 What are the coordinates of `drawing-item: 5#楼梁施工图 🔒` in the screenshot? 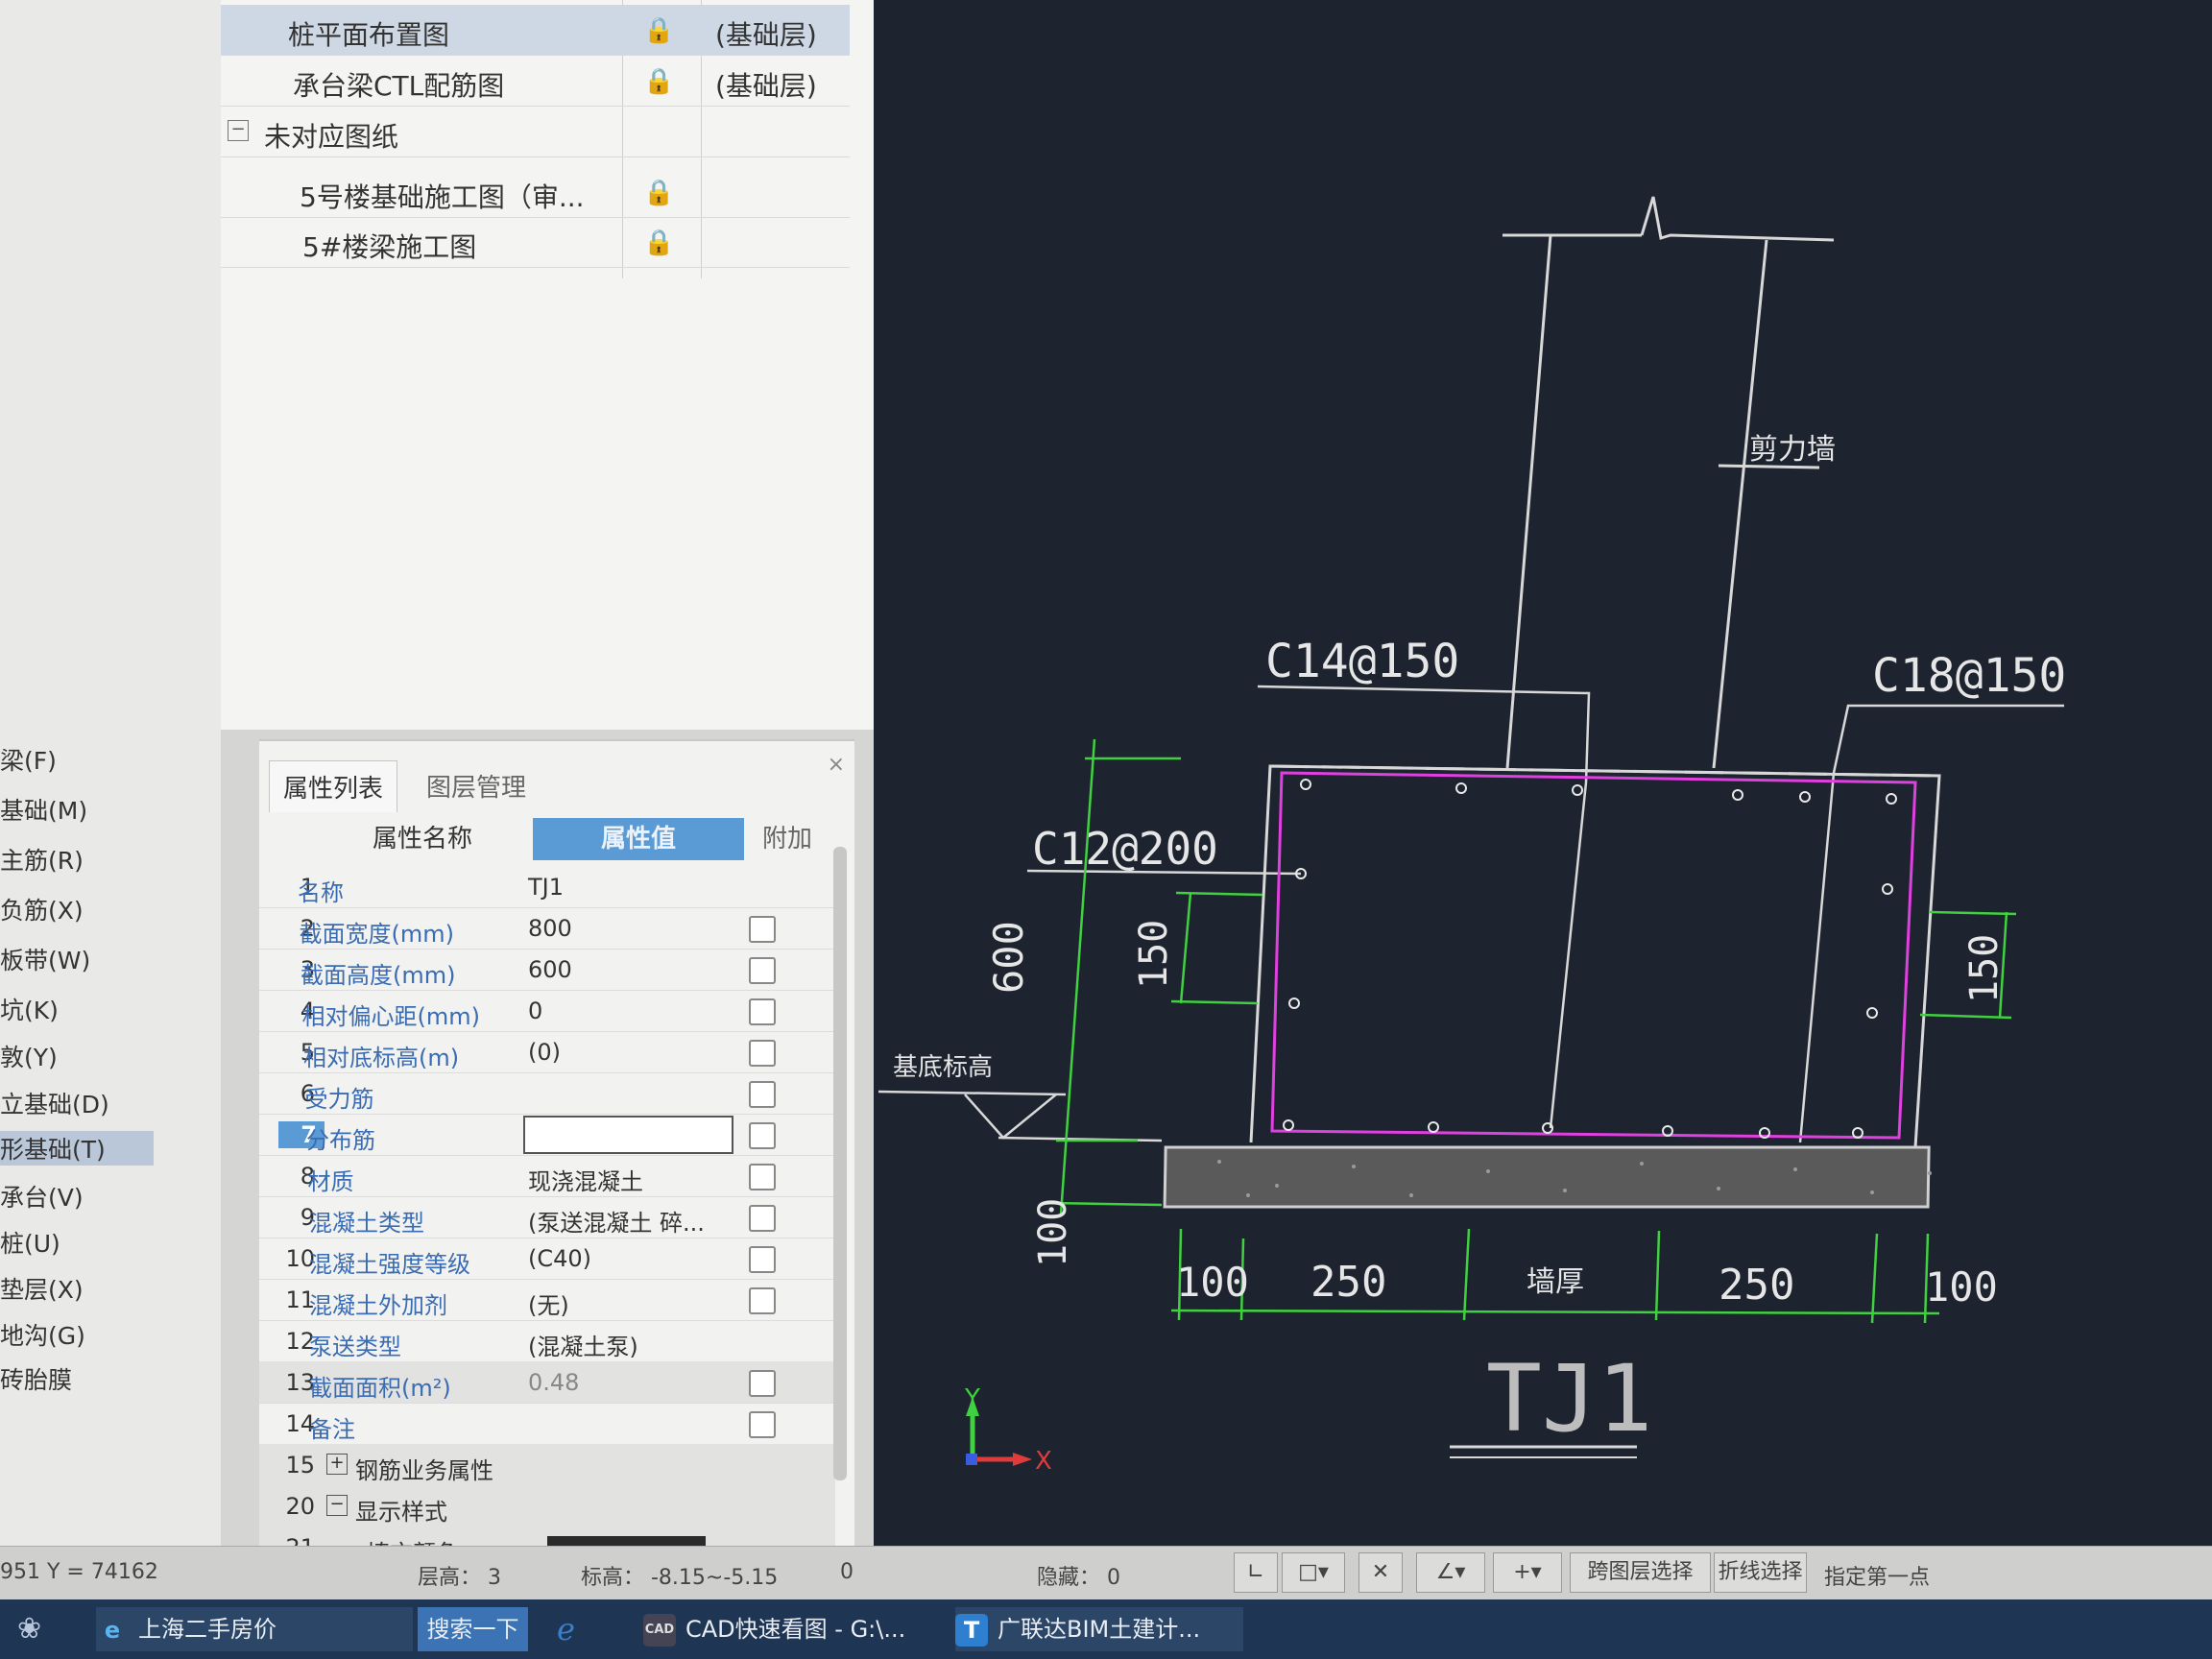 It's located at (535, 242).